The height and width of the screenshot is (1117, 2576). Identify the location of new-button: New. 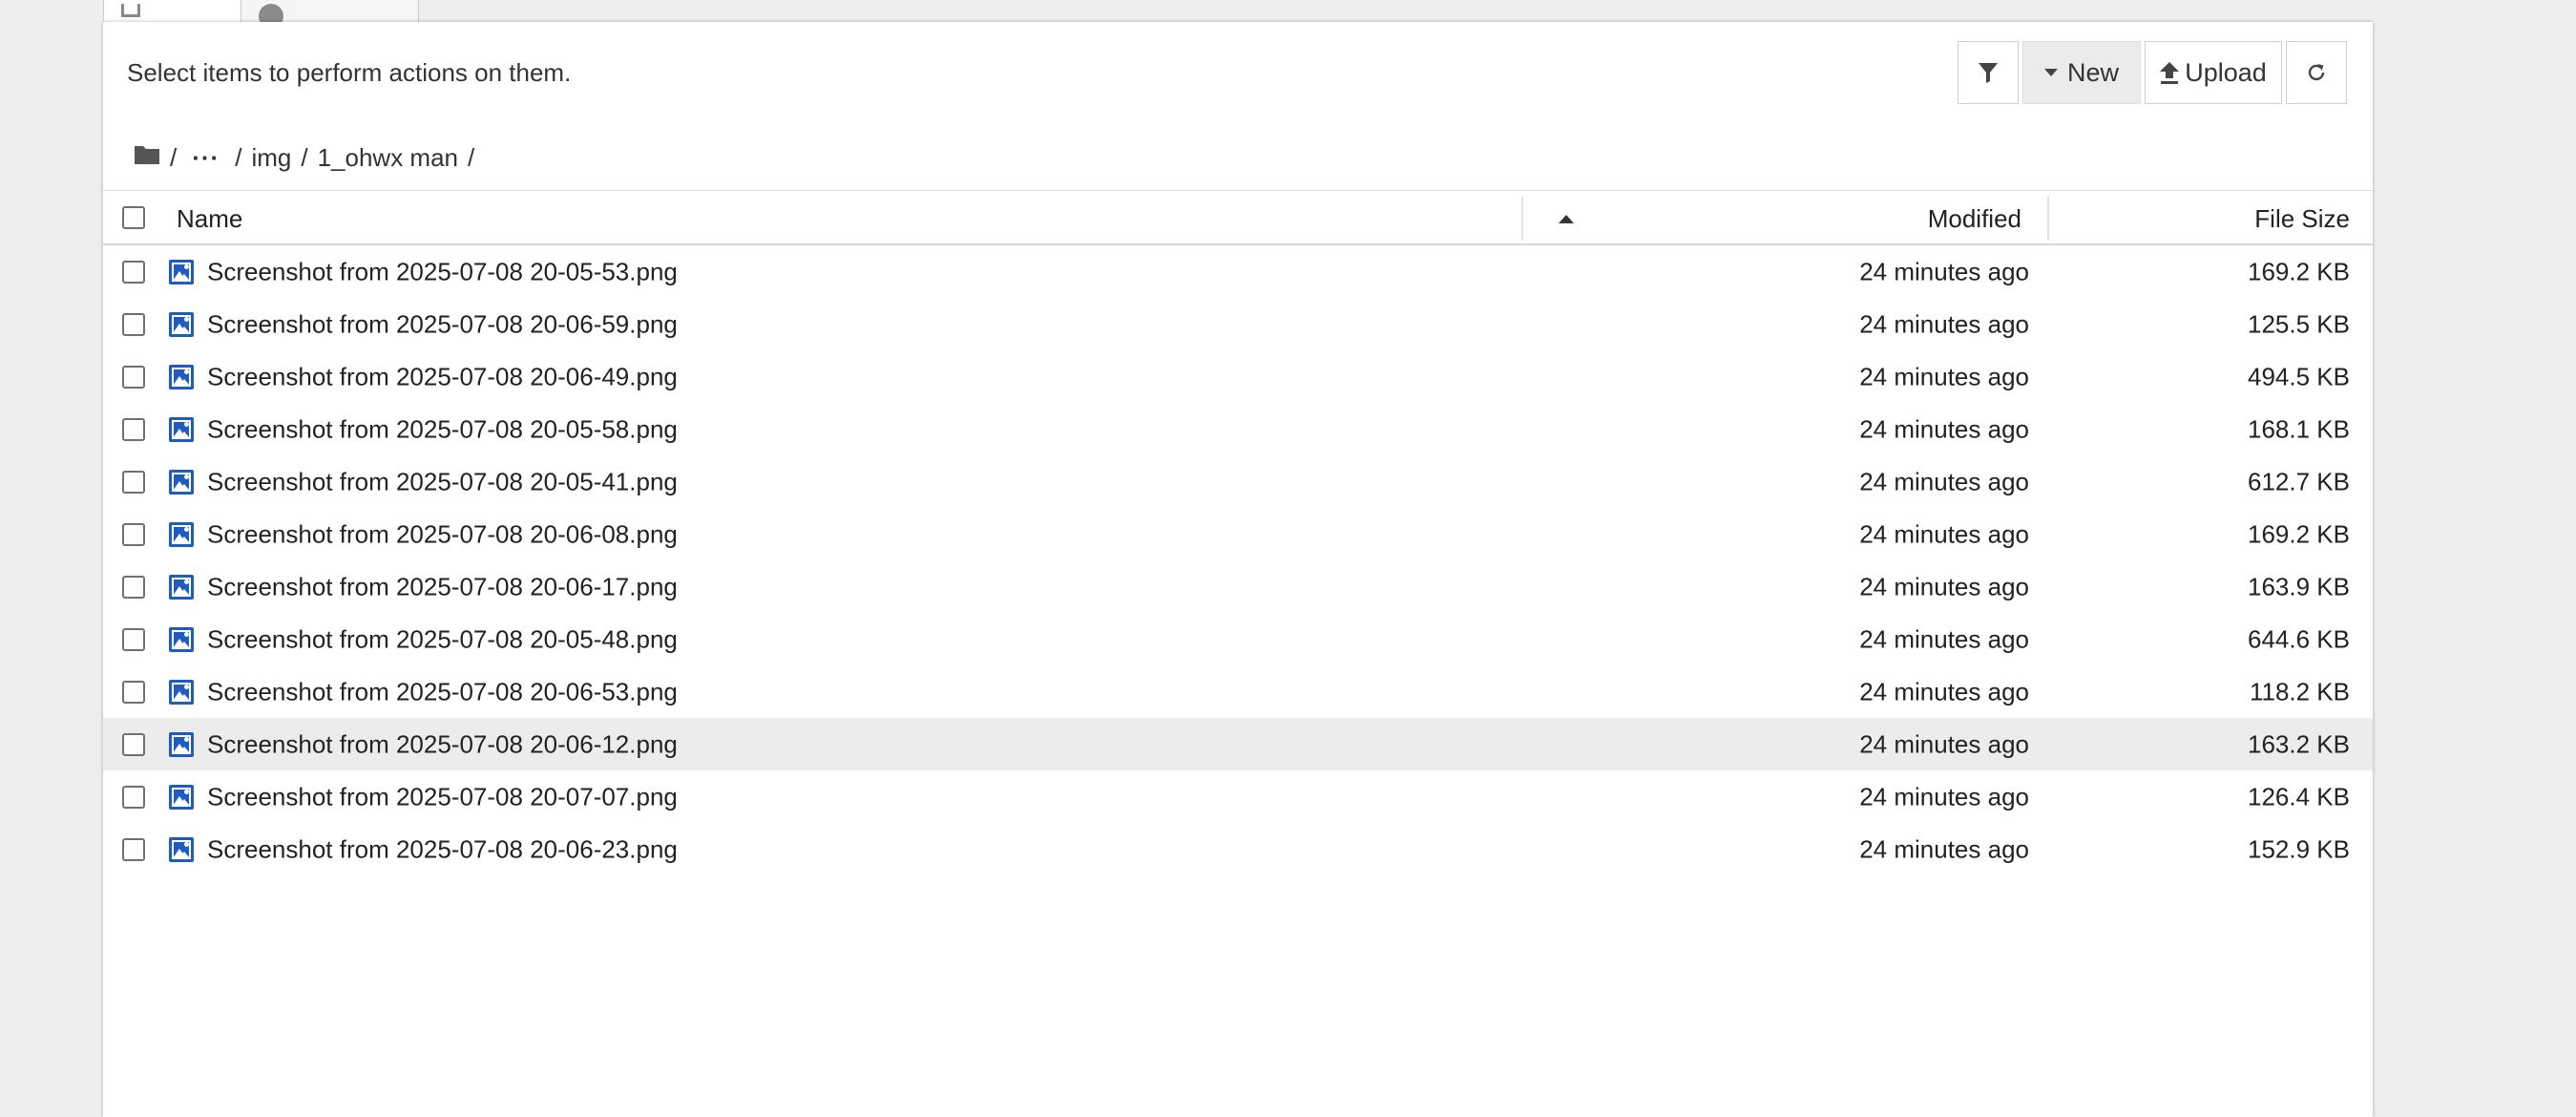
(2081, 72).